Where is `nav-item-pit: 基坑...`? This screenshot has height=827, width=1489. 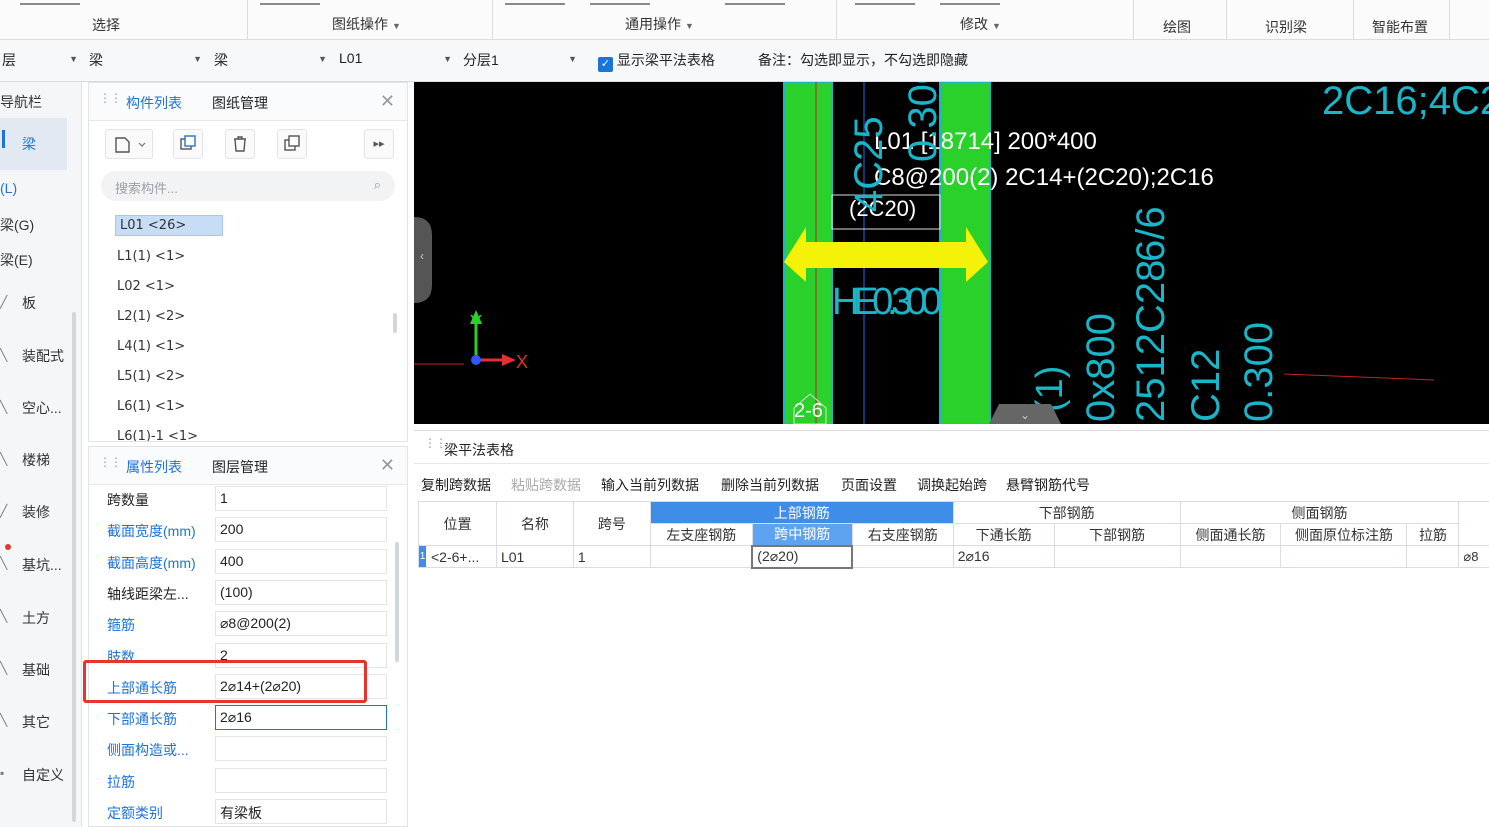
nav-item-pit: 基坑... is located at coordinates (42, 565).